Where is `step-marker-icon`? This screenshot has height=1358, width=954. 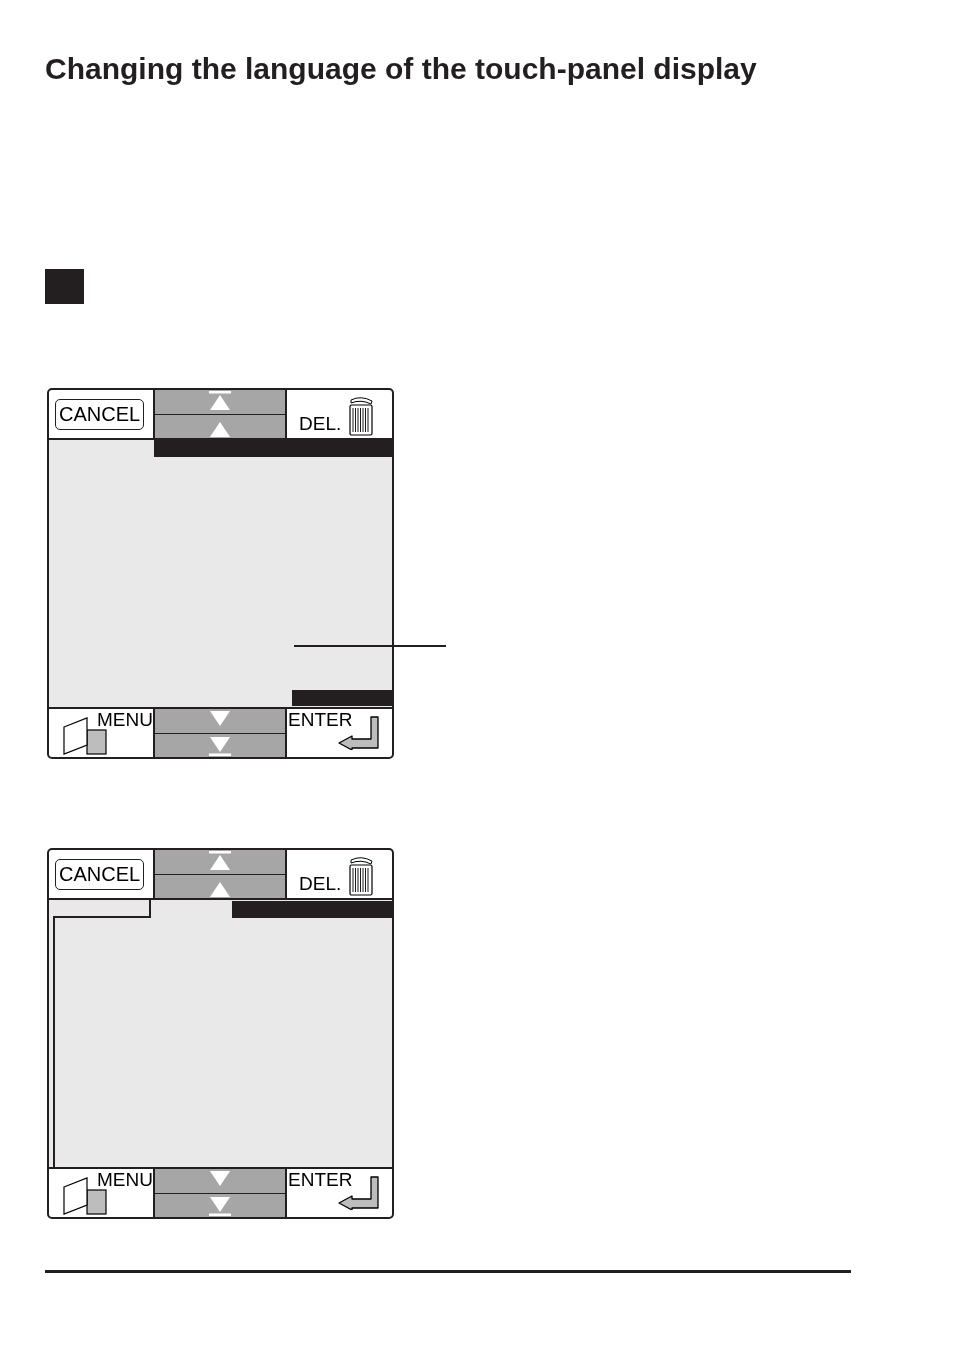 step-marker-icon is located at coordinates (64, 286).